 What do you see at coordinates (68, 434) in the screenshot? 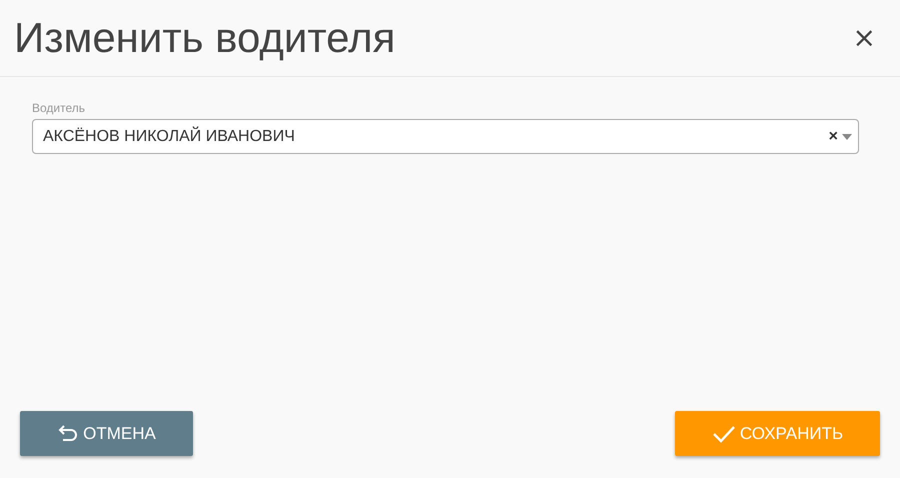
I see `undo-arrow-icon` at bounding box center [68, 434].